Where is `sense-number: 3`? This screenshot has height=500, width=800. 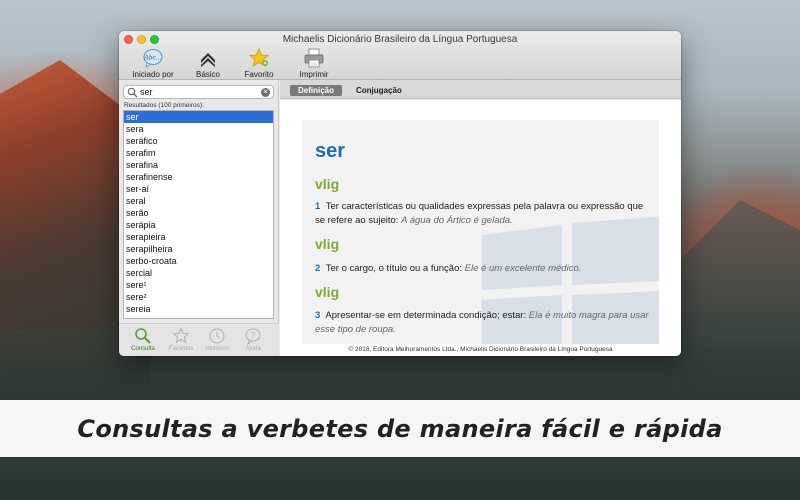
sense-number: 3 is located at coordinates (318, 315).